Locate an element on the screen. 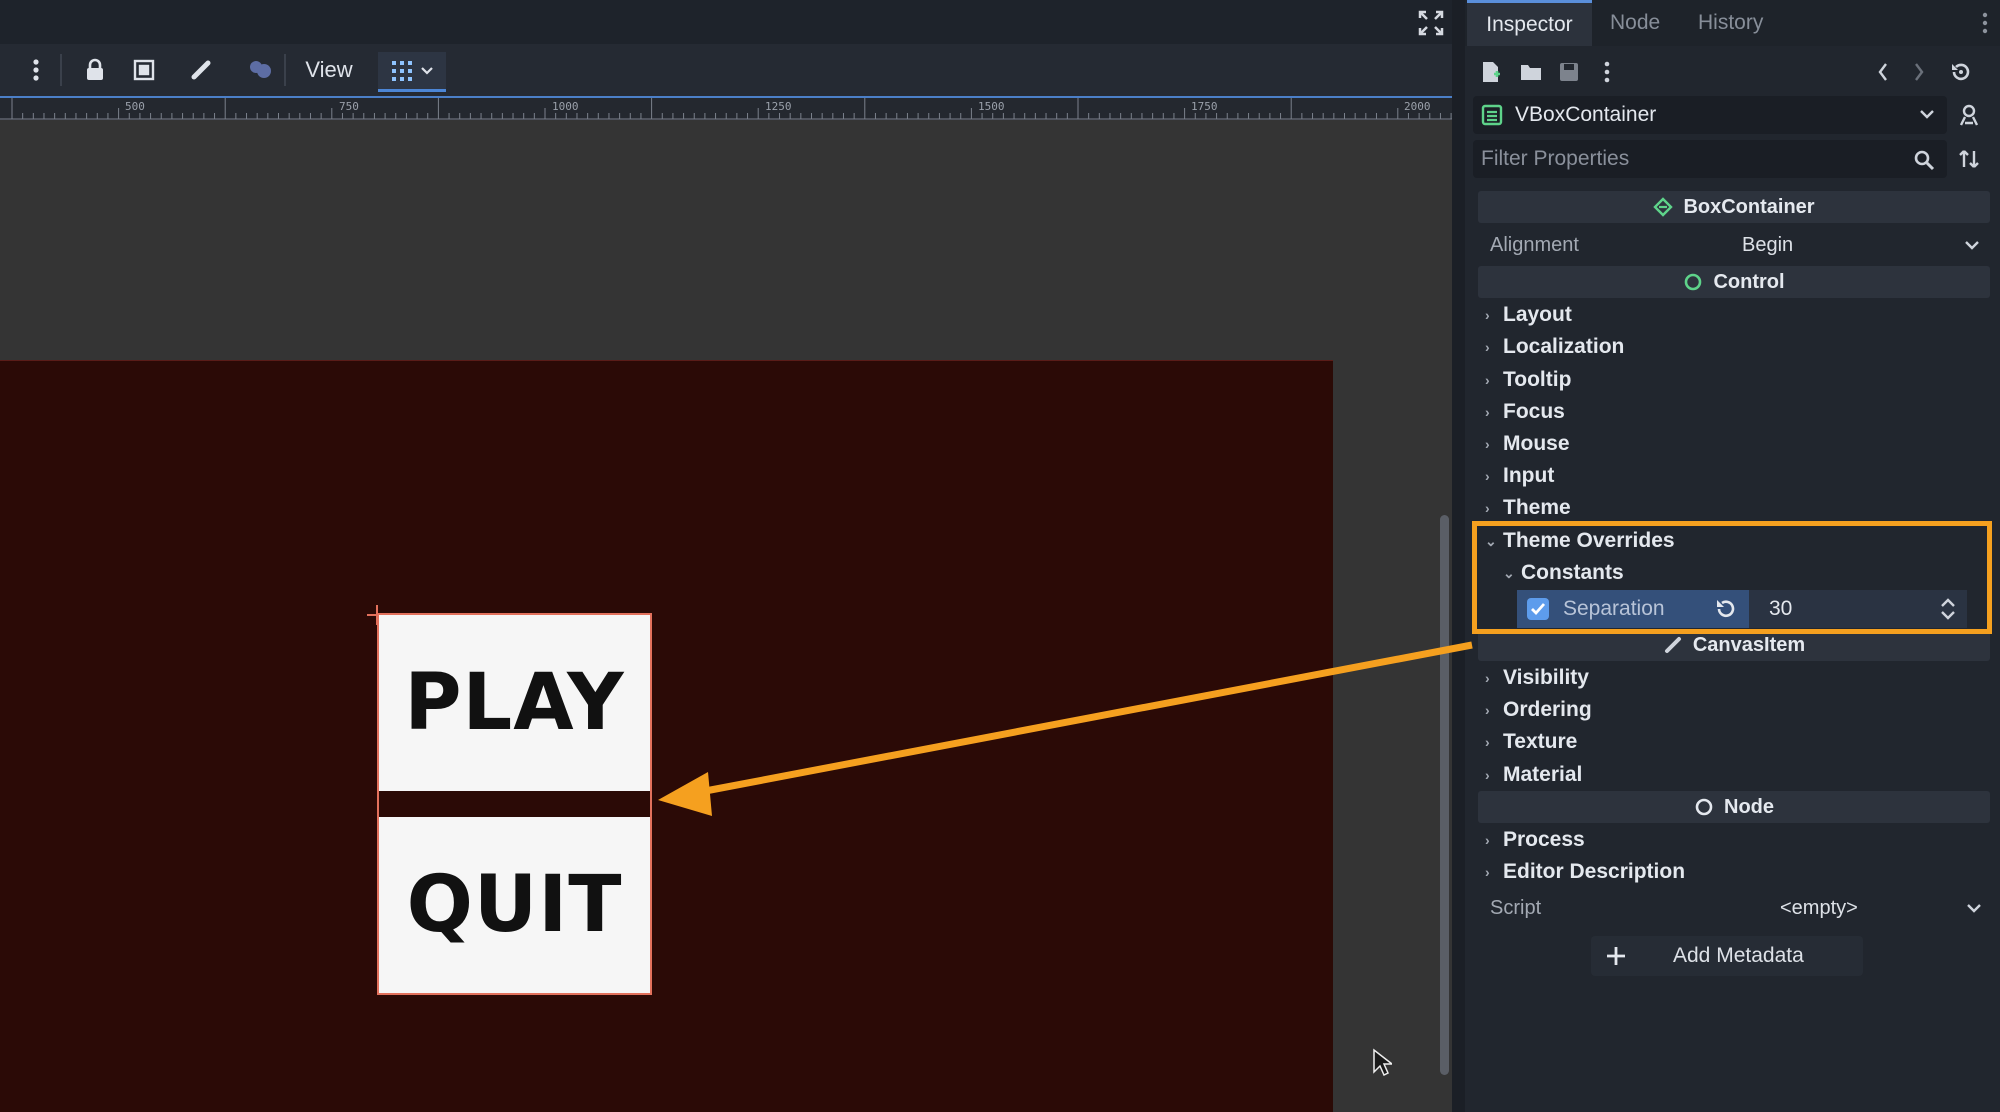  quit-button: QUIT is located at coordinates (514, 905).